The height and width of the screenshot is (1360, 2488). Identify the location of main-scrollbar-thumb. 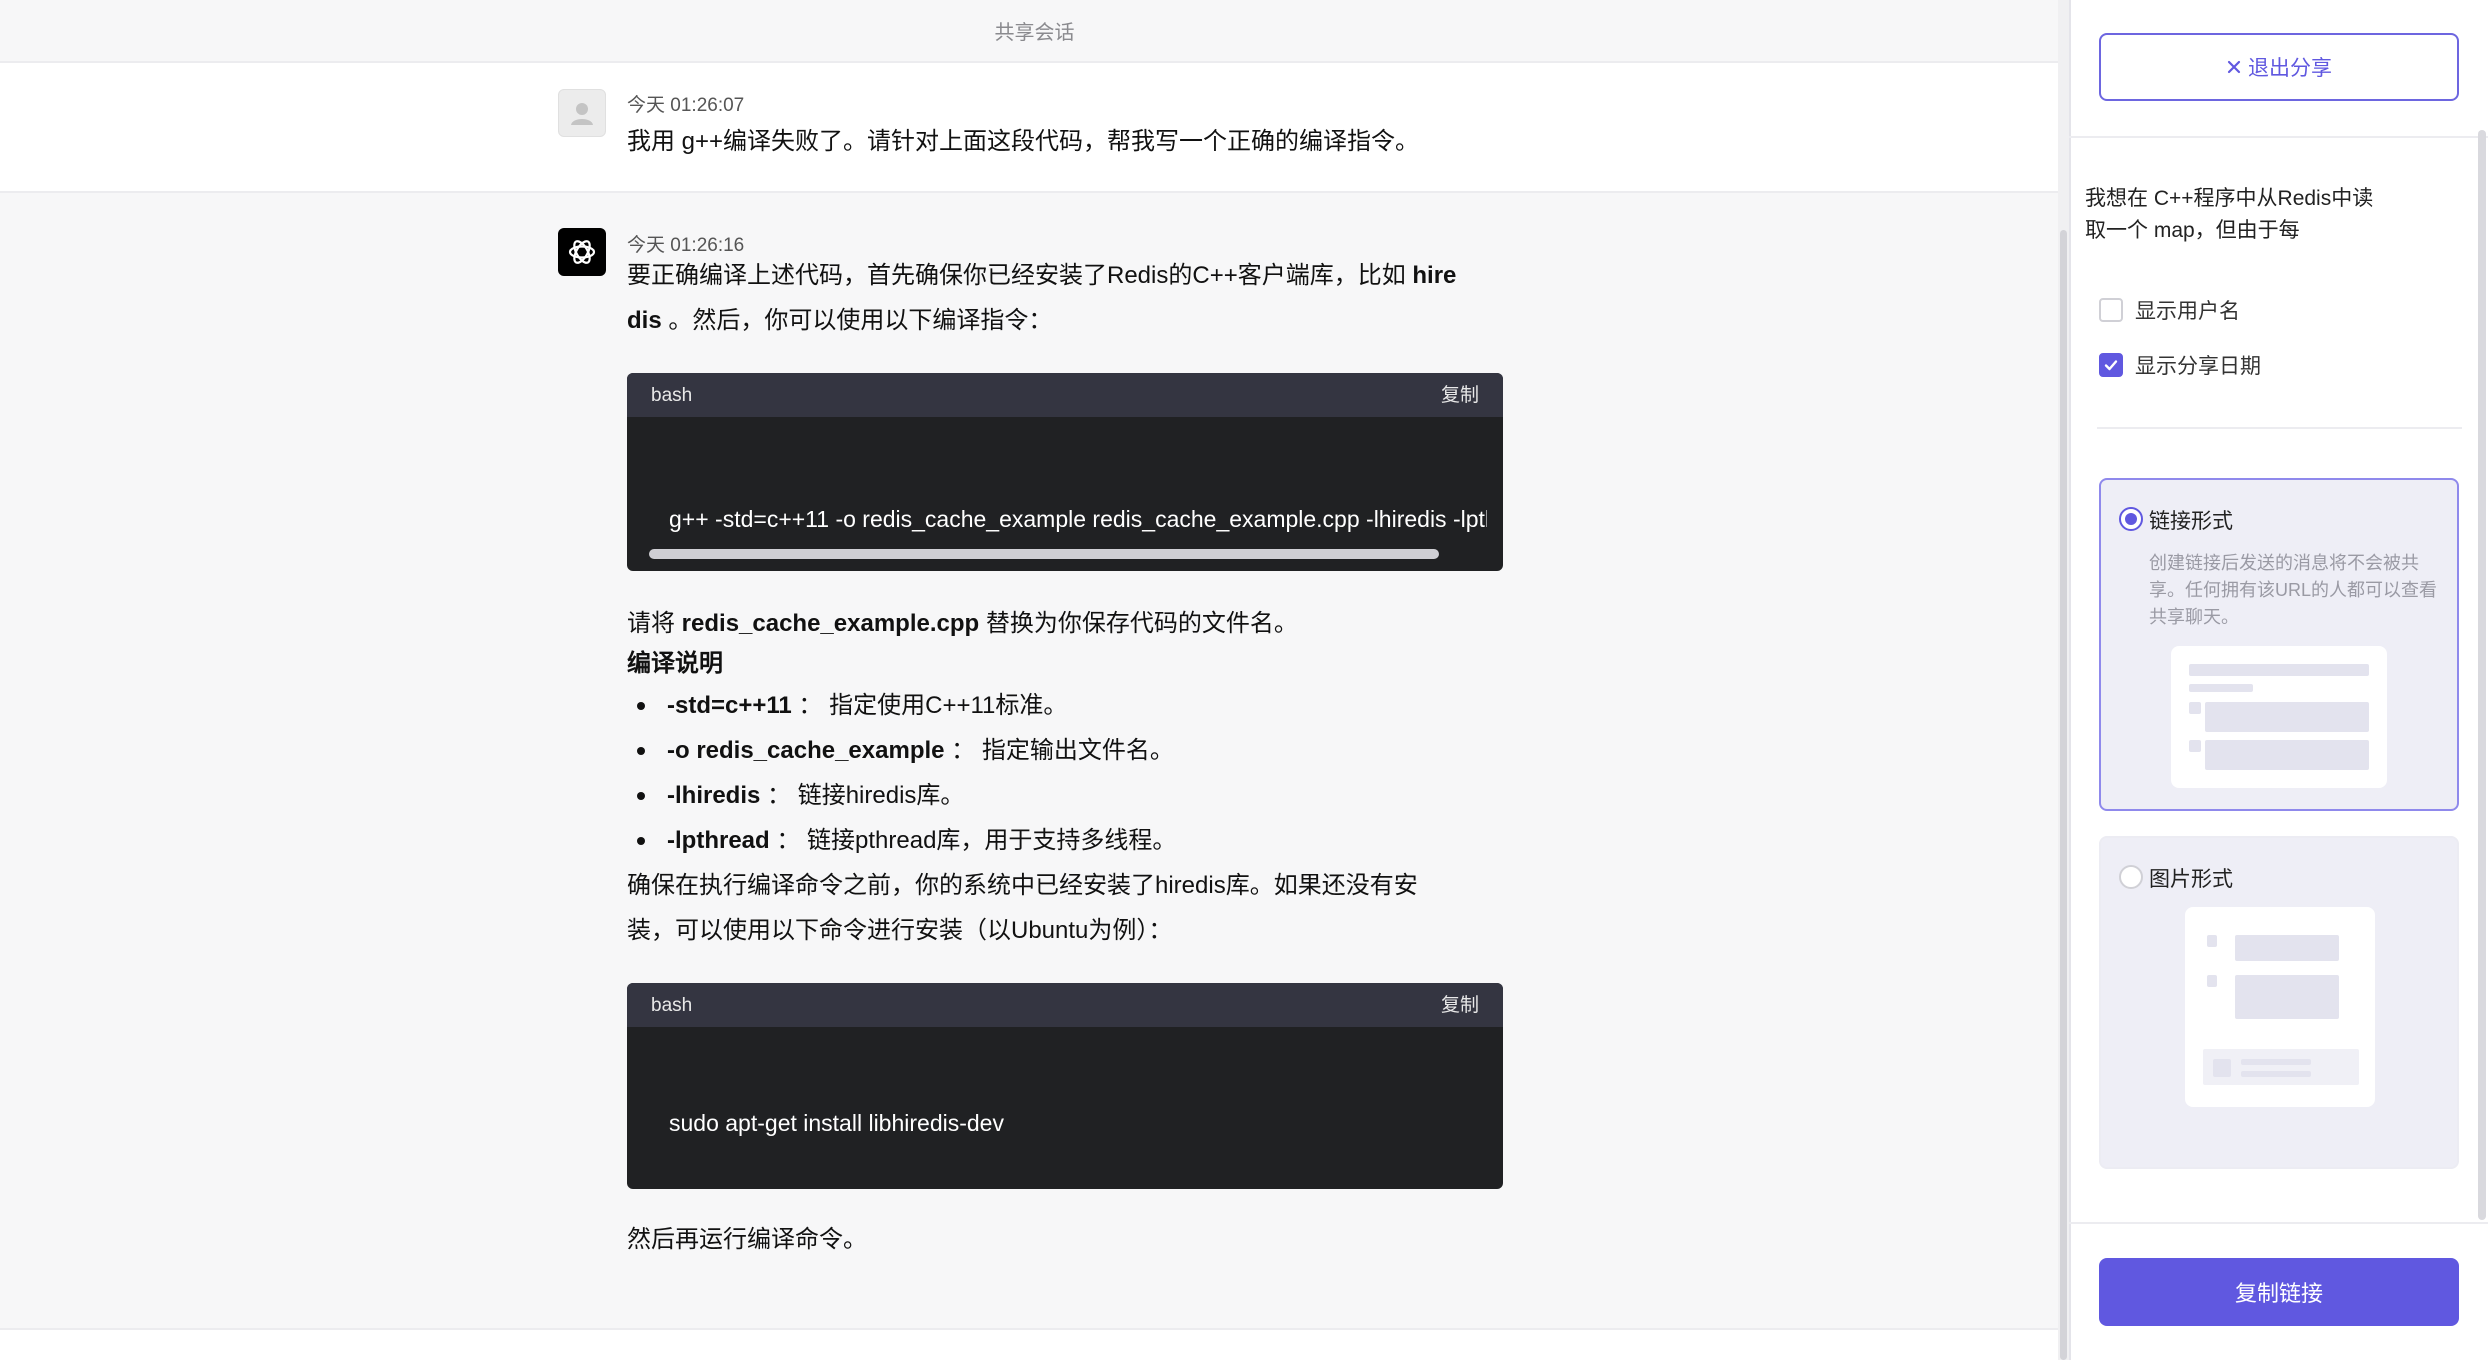
(2063, 795).